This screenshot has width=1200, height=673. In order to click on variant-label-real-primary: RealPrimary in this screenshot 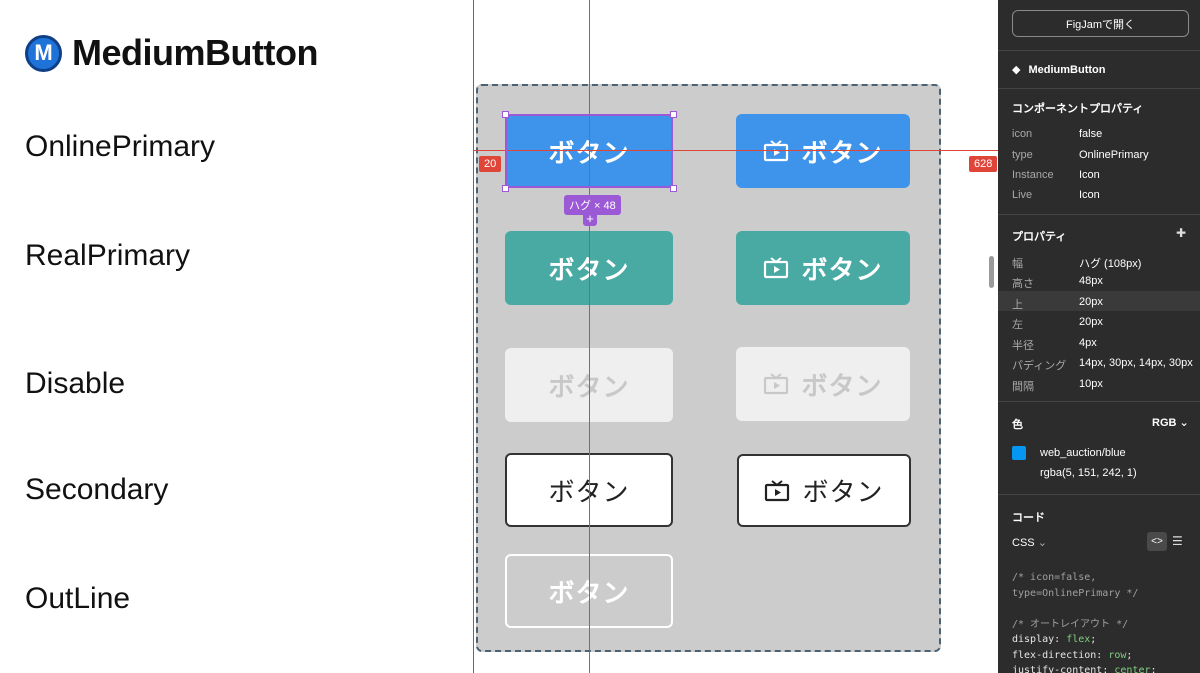, I will do `click(108, 255)`.